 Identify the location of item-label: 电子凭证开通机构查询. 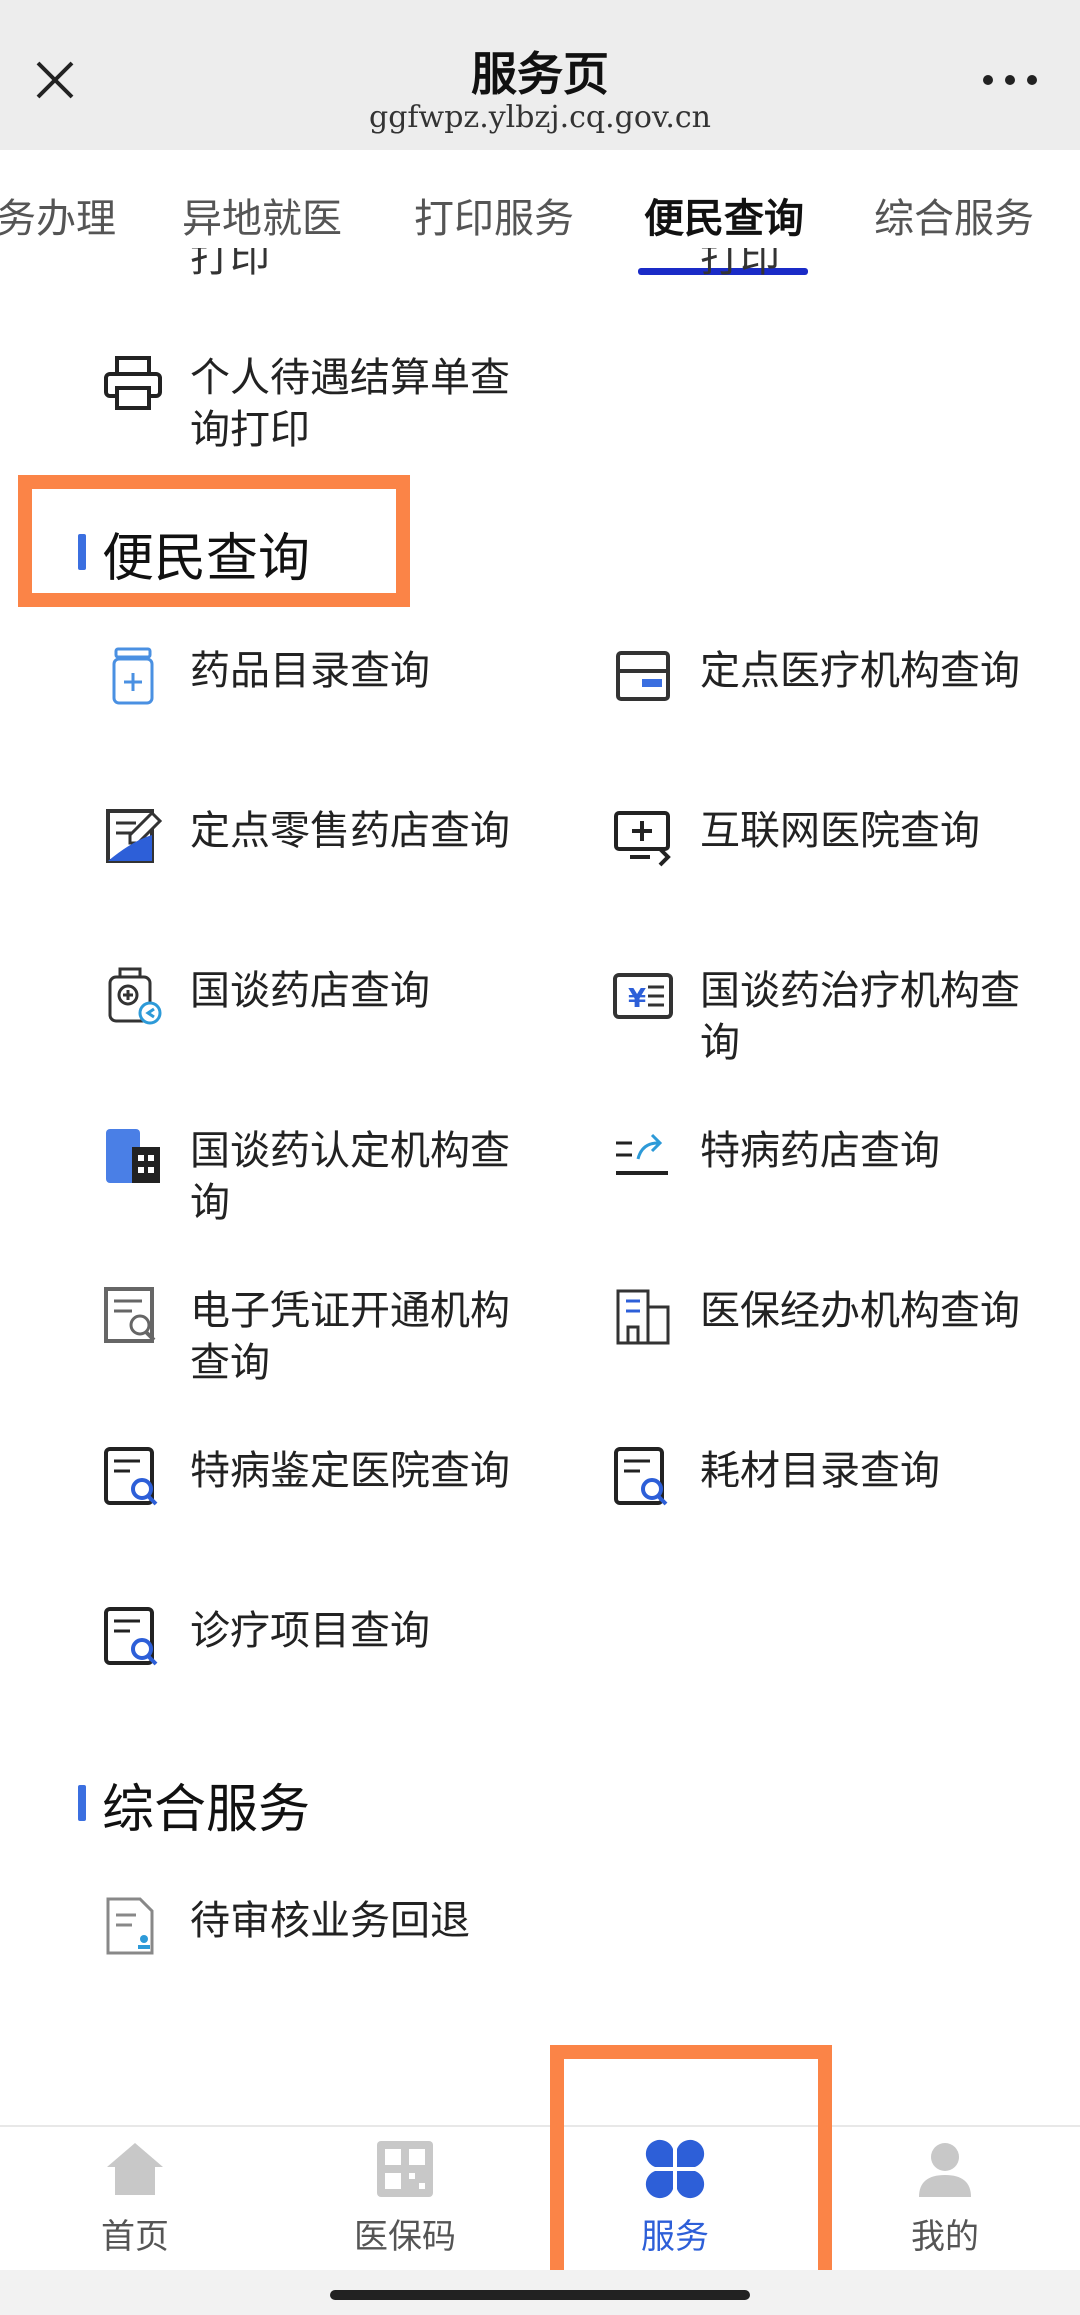
(350, 1337).